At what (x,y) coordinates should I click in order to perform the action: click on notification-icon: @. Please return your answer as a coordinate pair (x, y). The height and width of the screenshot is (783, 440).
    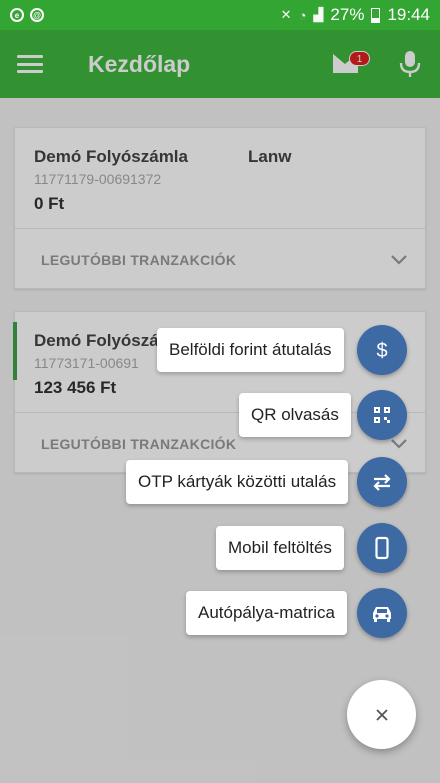
    Looking at the image, I should click on (37, 15).